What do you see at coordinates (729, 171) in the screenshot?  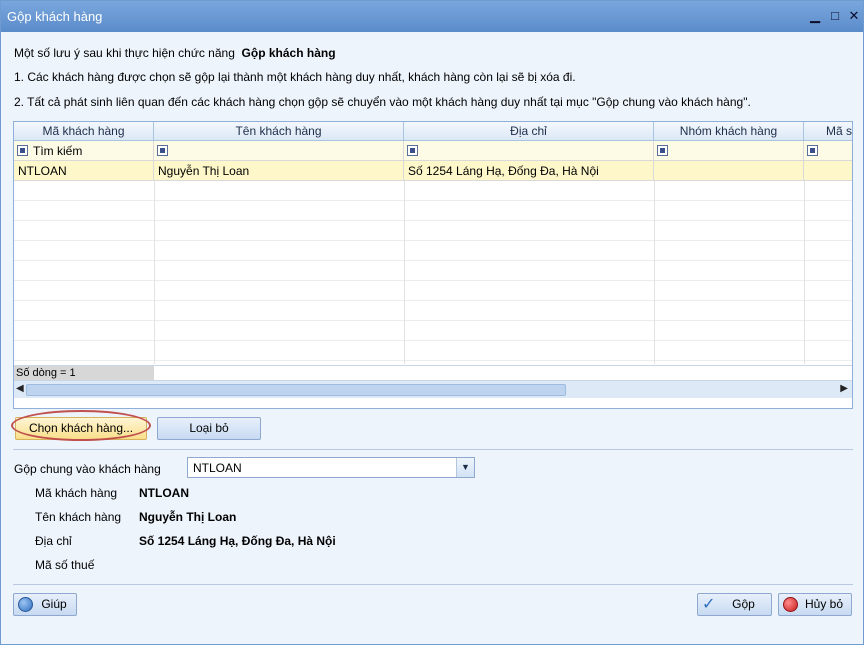 I see `cell-group` at bounding box center [729, 171].